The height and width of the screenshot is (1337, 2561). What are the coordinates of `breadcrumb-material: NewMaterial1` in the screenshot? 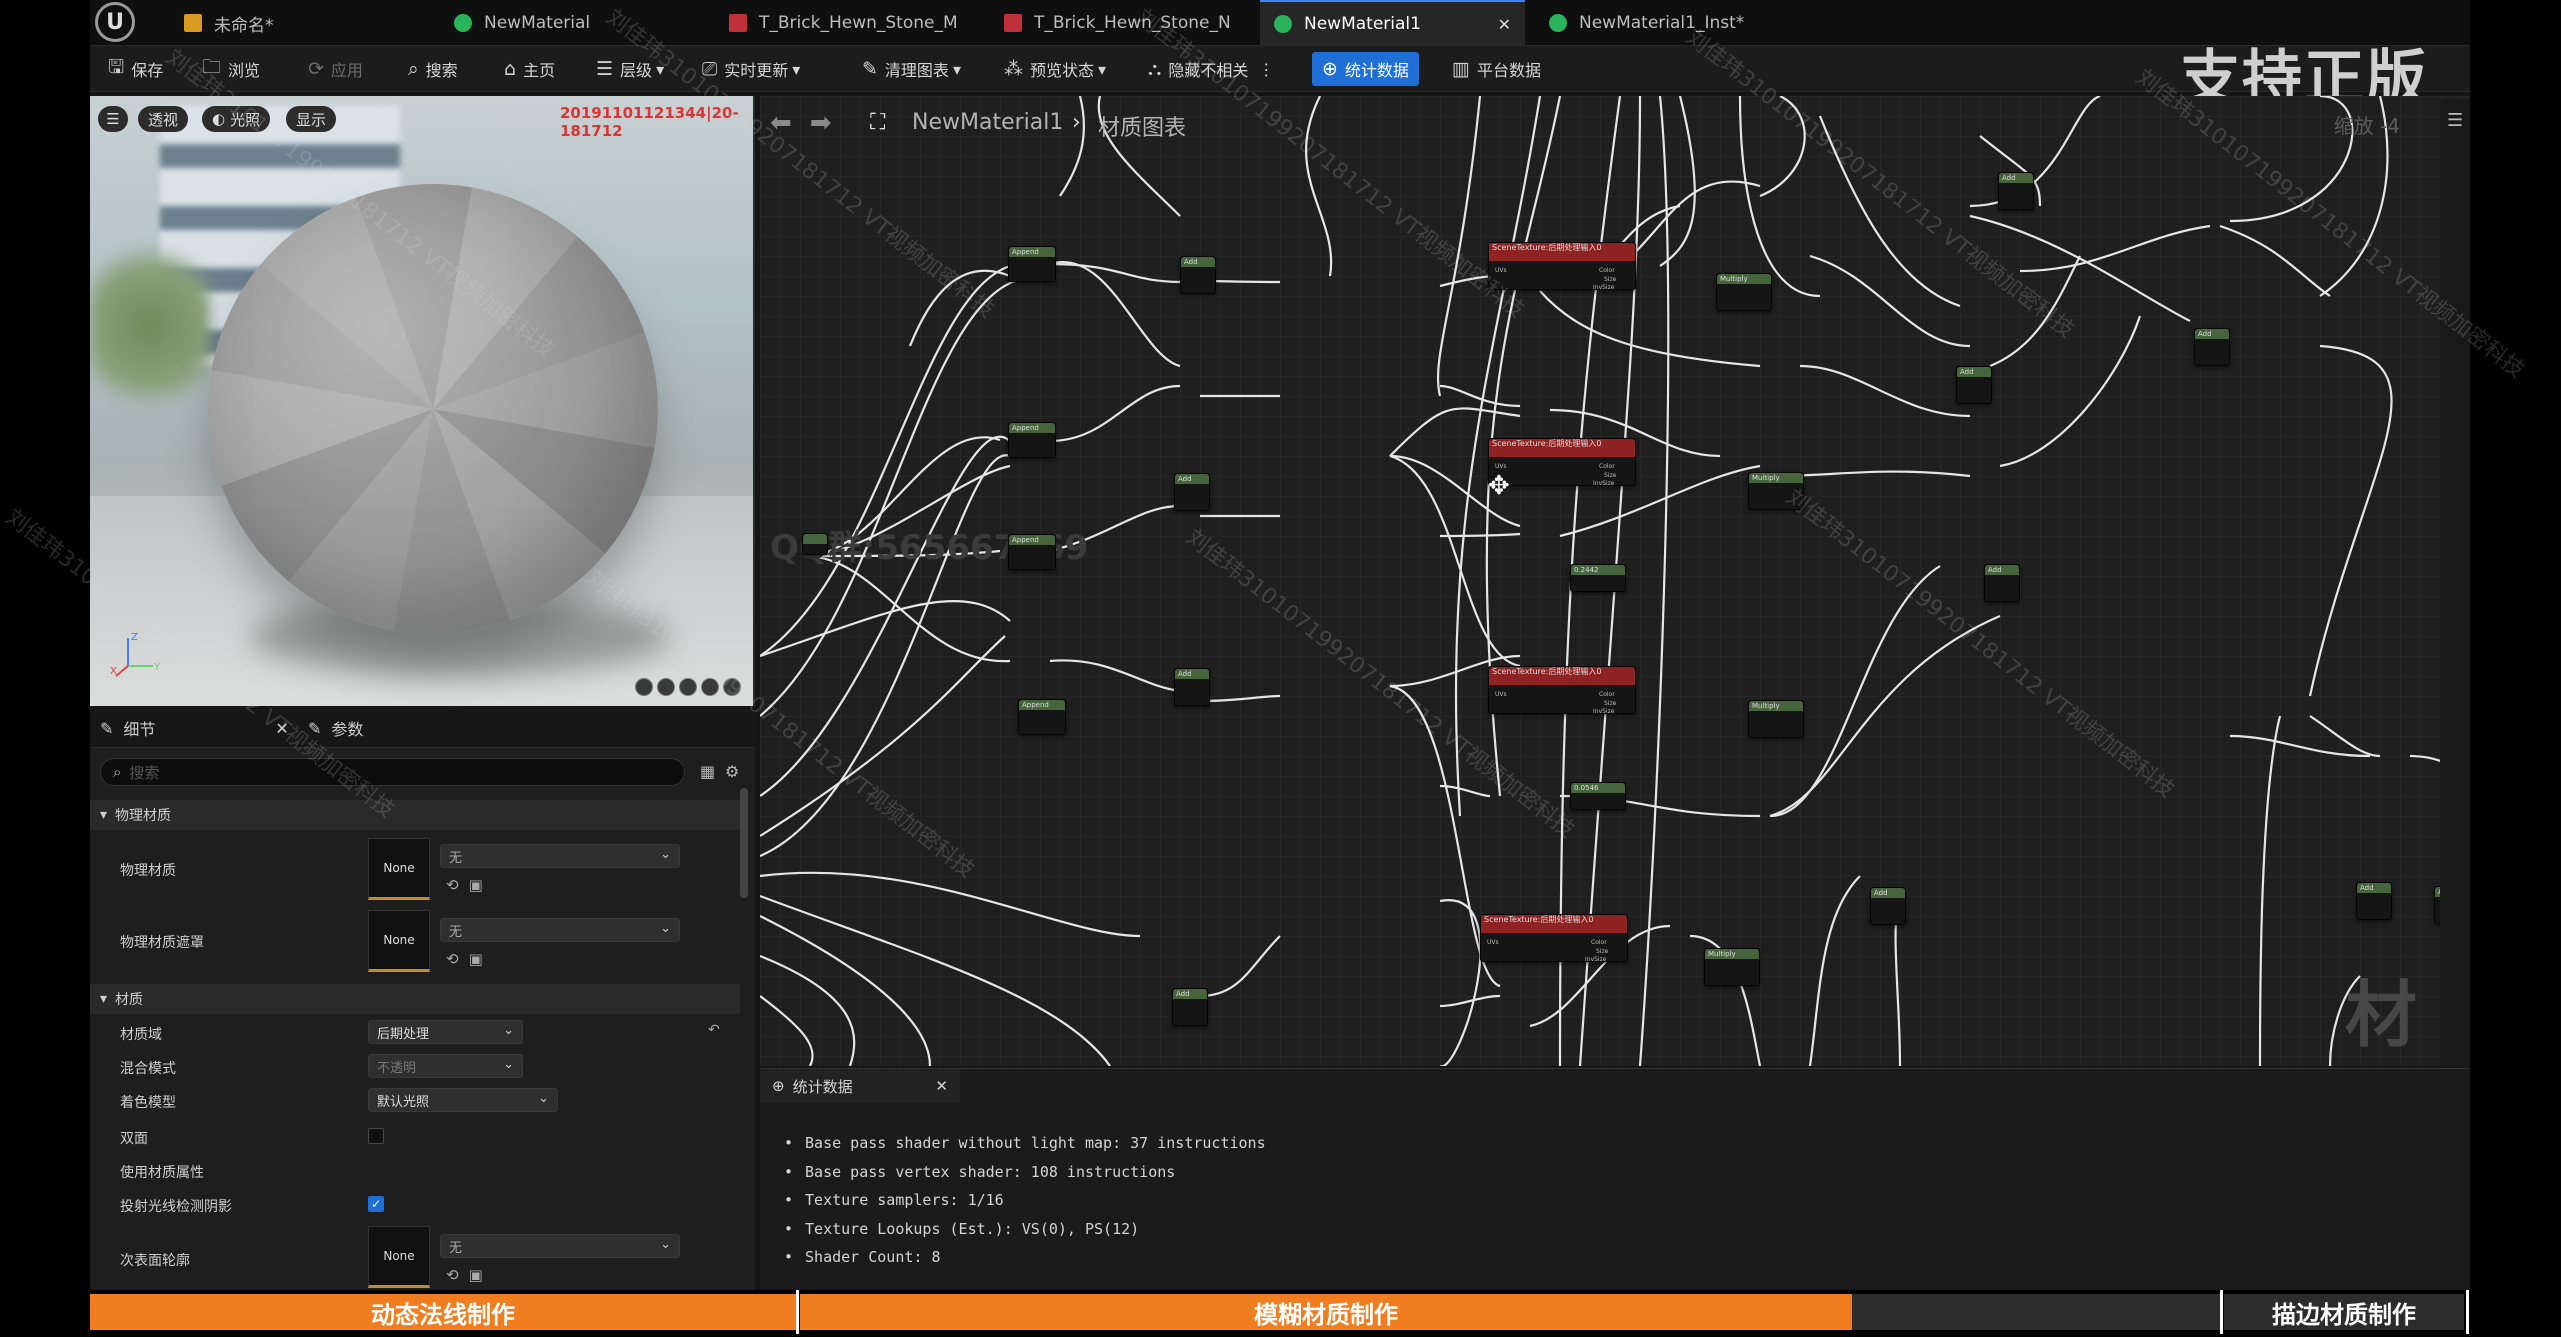 It's located at (987, 122).